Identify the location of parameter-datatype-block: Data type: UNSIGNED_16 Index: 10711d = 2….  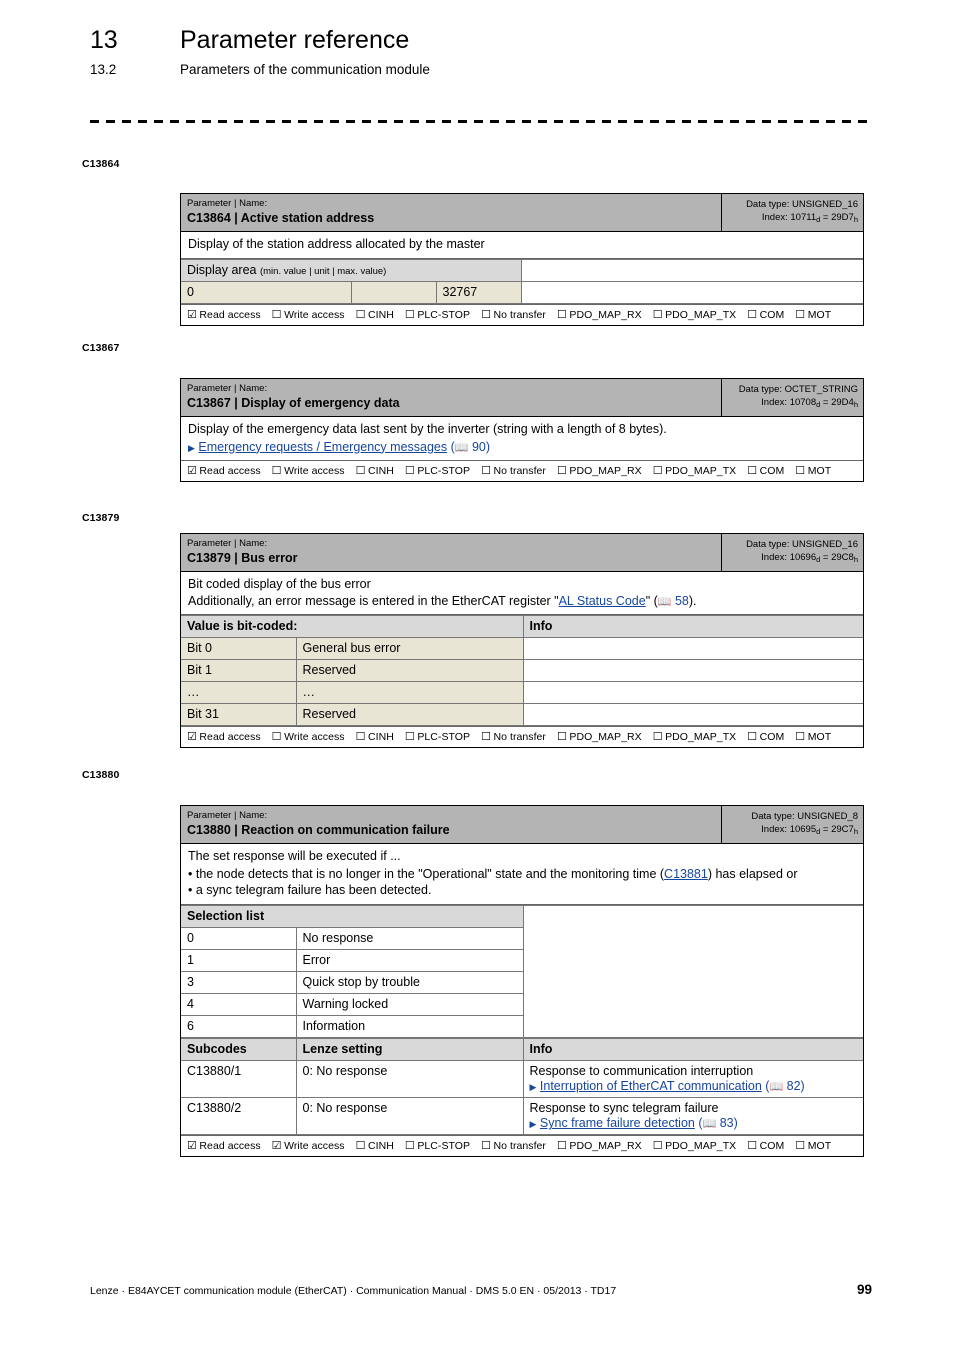
(792, 212).